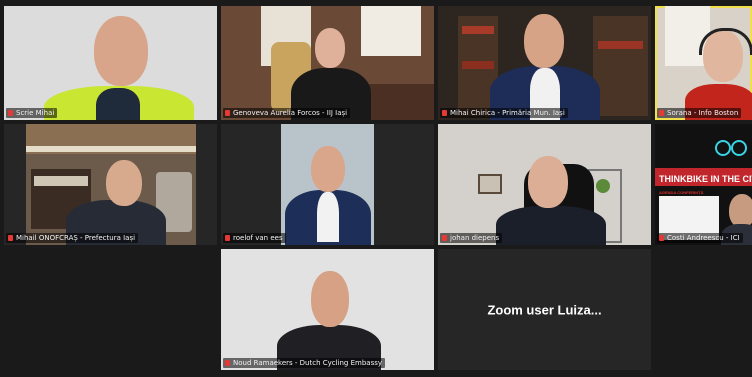  I want to click on participant-body, so click(551, 225).